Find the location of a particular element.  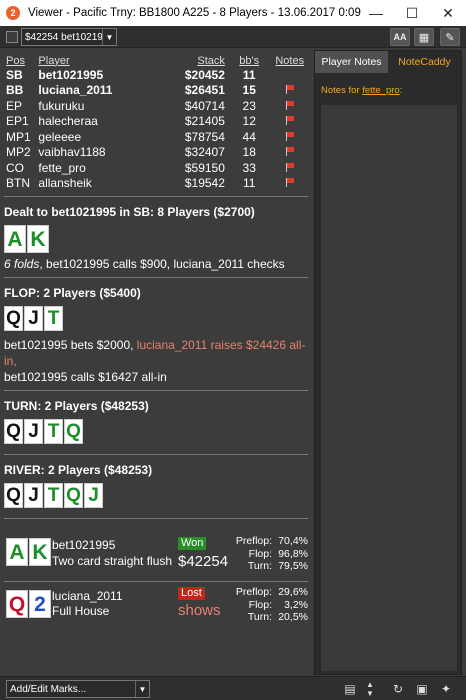

table-row: BB luciana_2011 $26451 15 is located at coordinates (156, 91).